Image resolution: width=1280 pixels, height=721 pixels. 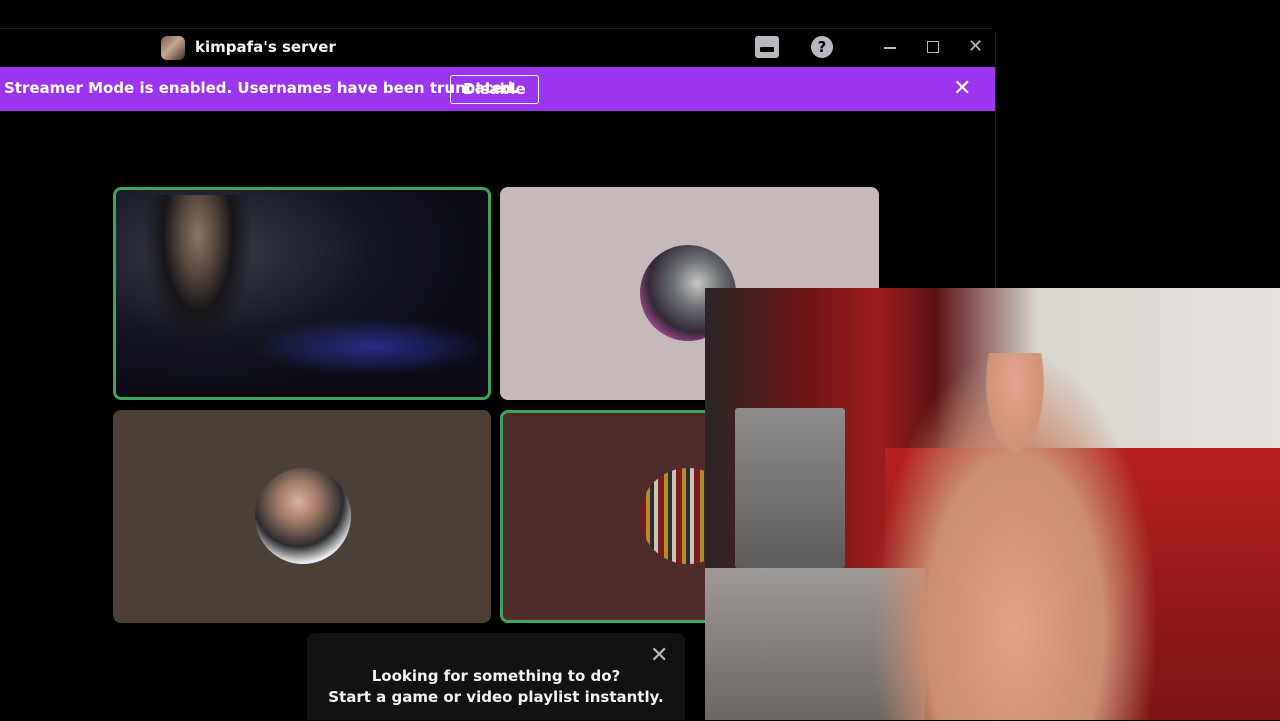 What do you see at coordinates (494, 89) in the screenshot?
I see `disable-button: Disable` at bounding box center [494, 89].